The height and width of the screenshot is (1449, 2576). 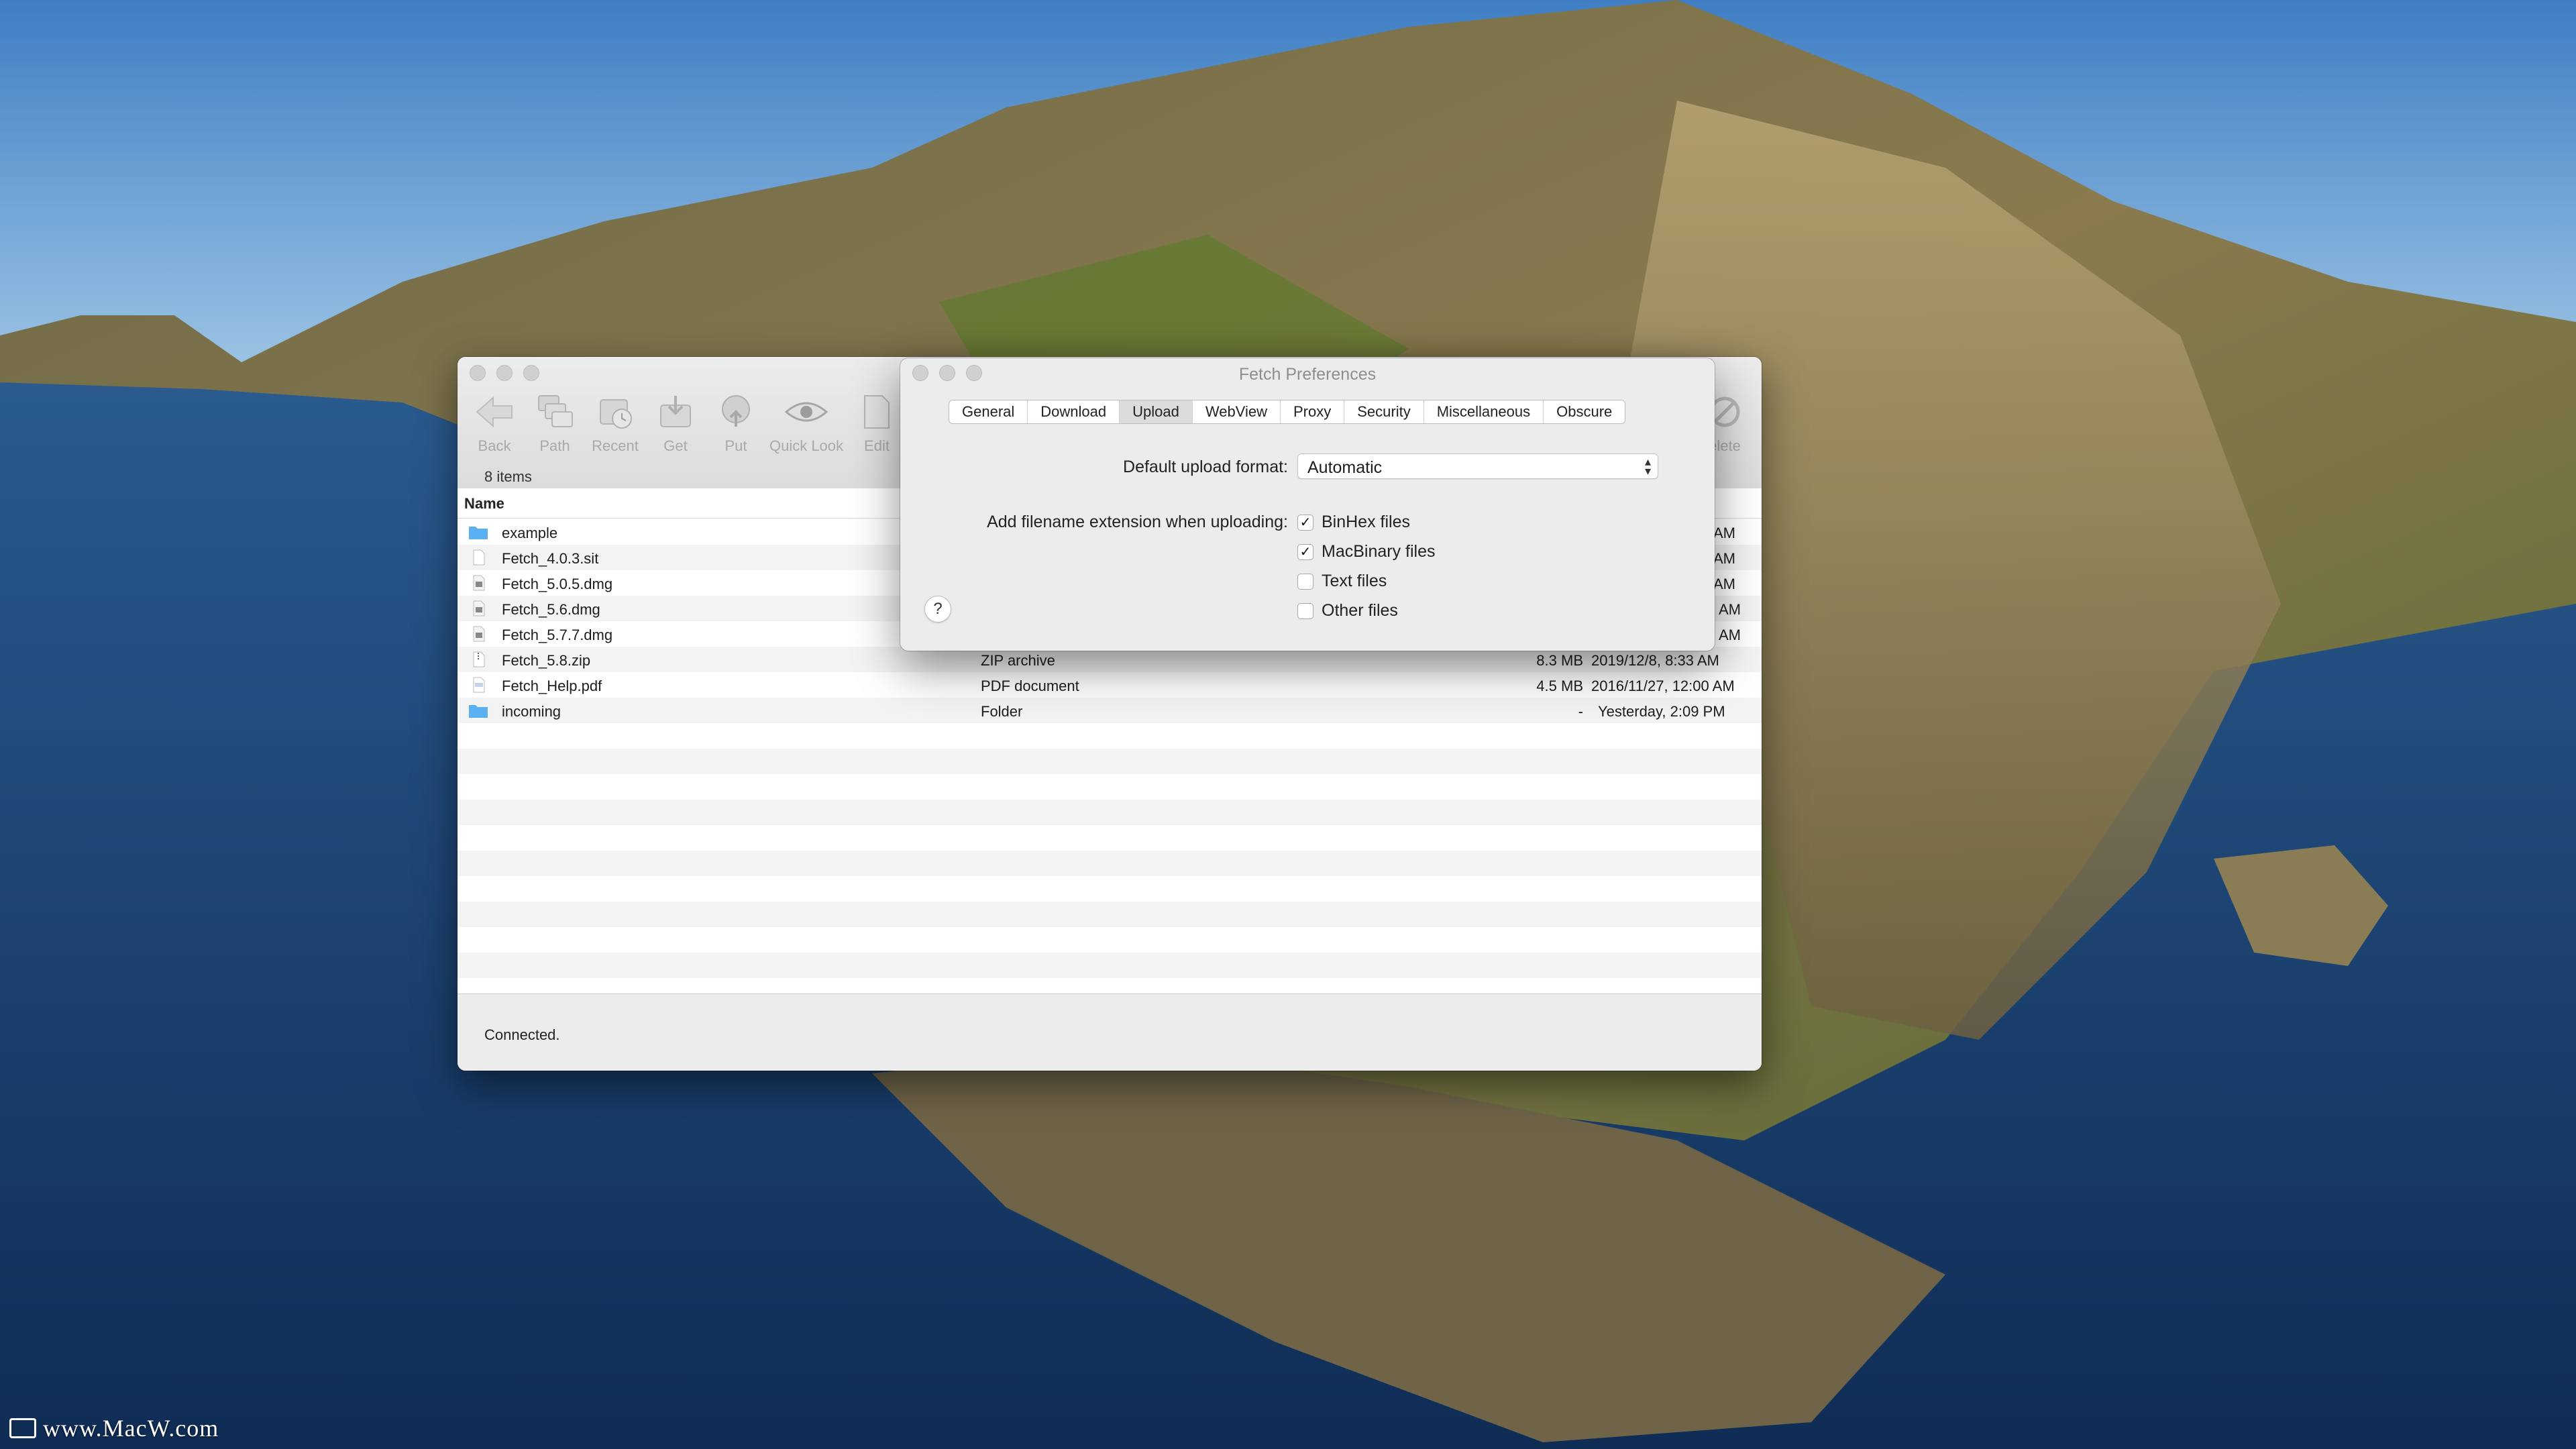 I want to click on empty-list-area, so click(x=1110, y=857).